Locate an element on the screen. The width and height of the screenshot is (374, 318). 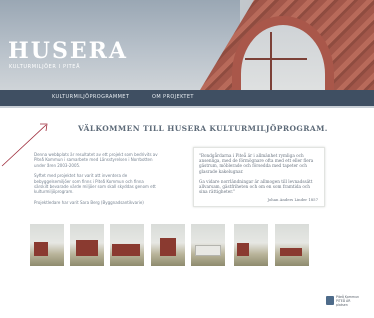
municipality-logo: Piteå Kommun PITEÅ ÄR platsen is located at coordinates (347, 303).